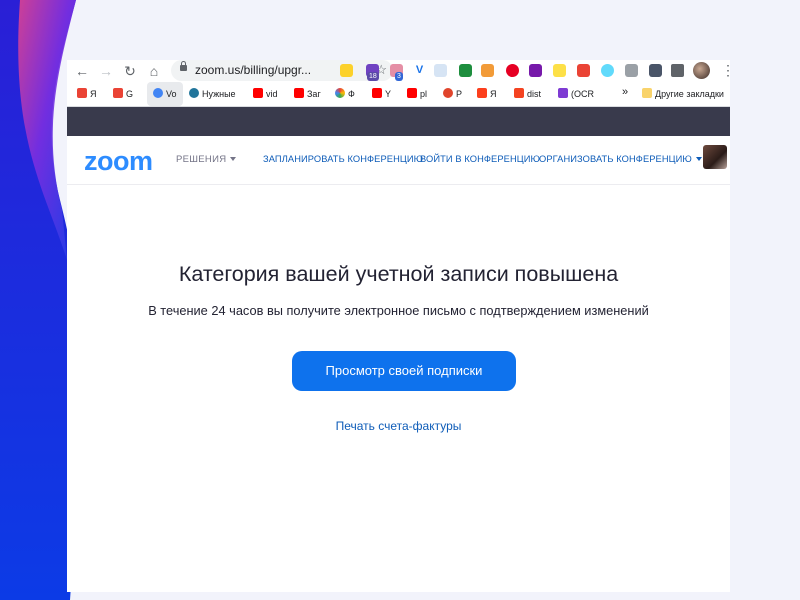  I want to click on extensions-puzzle-icon, so click(677, 70).